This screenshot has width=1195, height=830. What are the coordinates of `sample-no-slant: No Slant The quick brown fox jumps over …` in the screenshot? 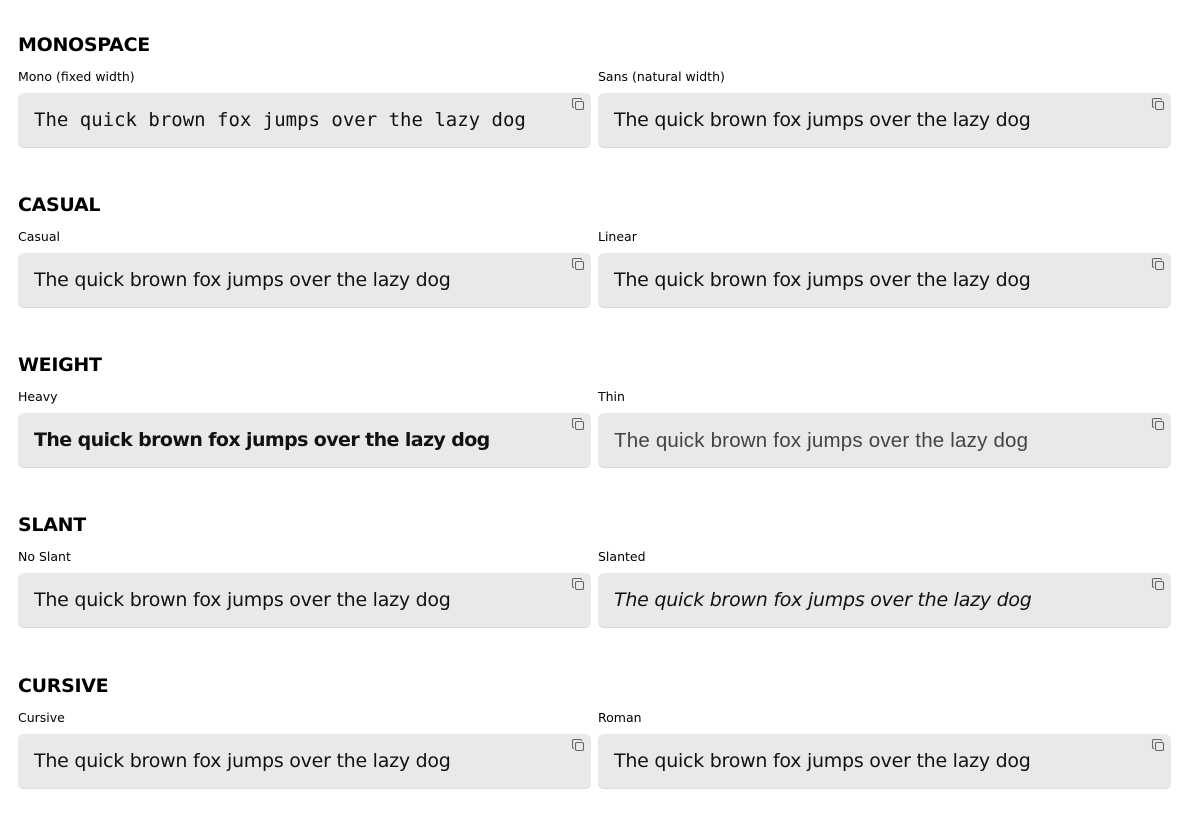 It's located at (304, 588).